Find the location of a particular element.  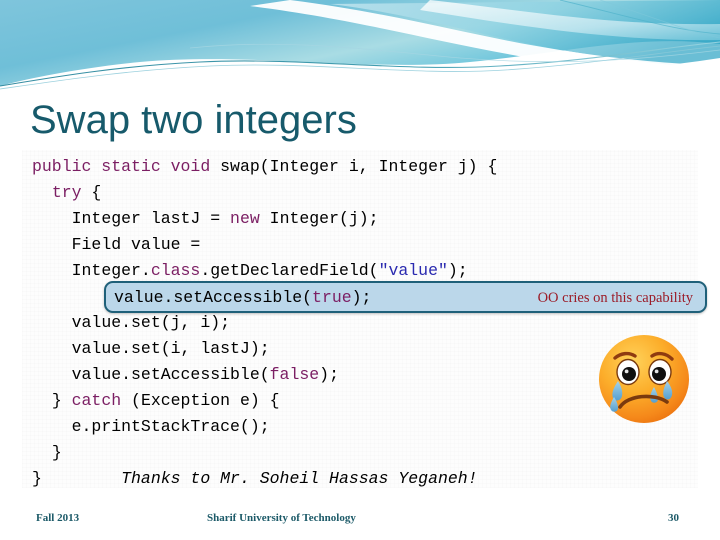

crying-face-icon is located at coordinates (644, 379).